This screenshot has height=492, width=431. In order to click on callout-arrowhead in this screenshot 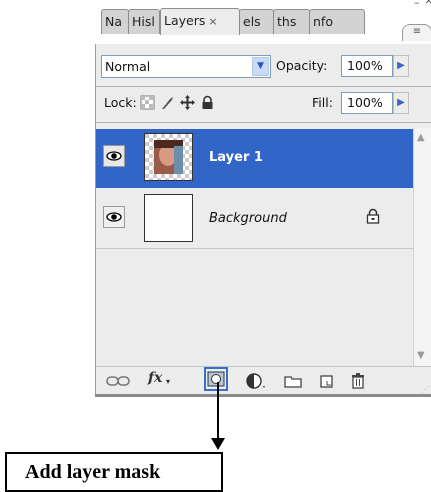, I will do `click(218, 444)`.